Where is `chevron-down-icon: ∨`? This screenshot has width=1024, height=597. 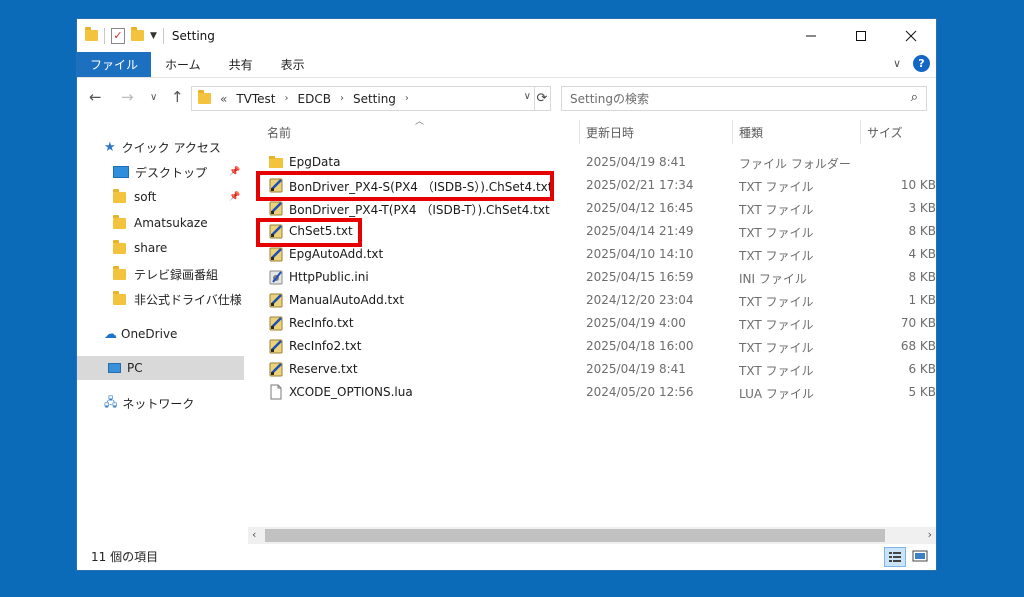
chevron-down-icon: ∨ is located at coordinates (527, 96).